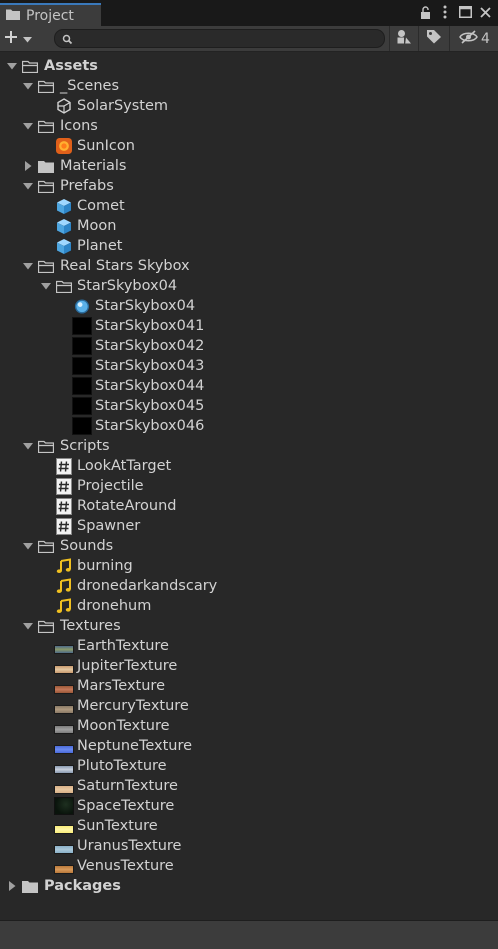 The width and height of the screenshot is (498, 949). I want to click on tree-item-label: dronehum, so click(114, 606).